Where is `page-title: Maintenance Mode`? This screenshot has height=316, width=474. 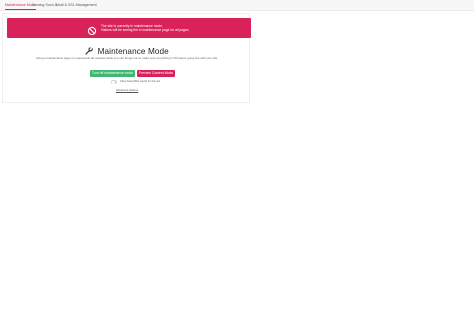
page-title: Maintenance Mode is located at coordinates (133, 51).